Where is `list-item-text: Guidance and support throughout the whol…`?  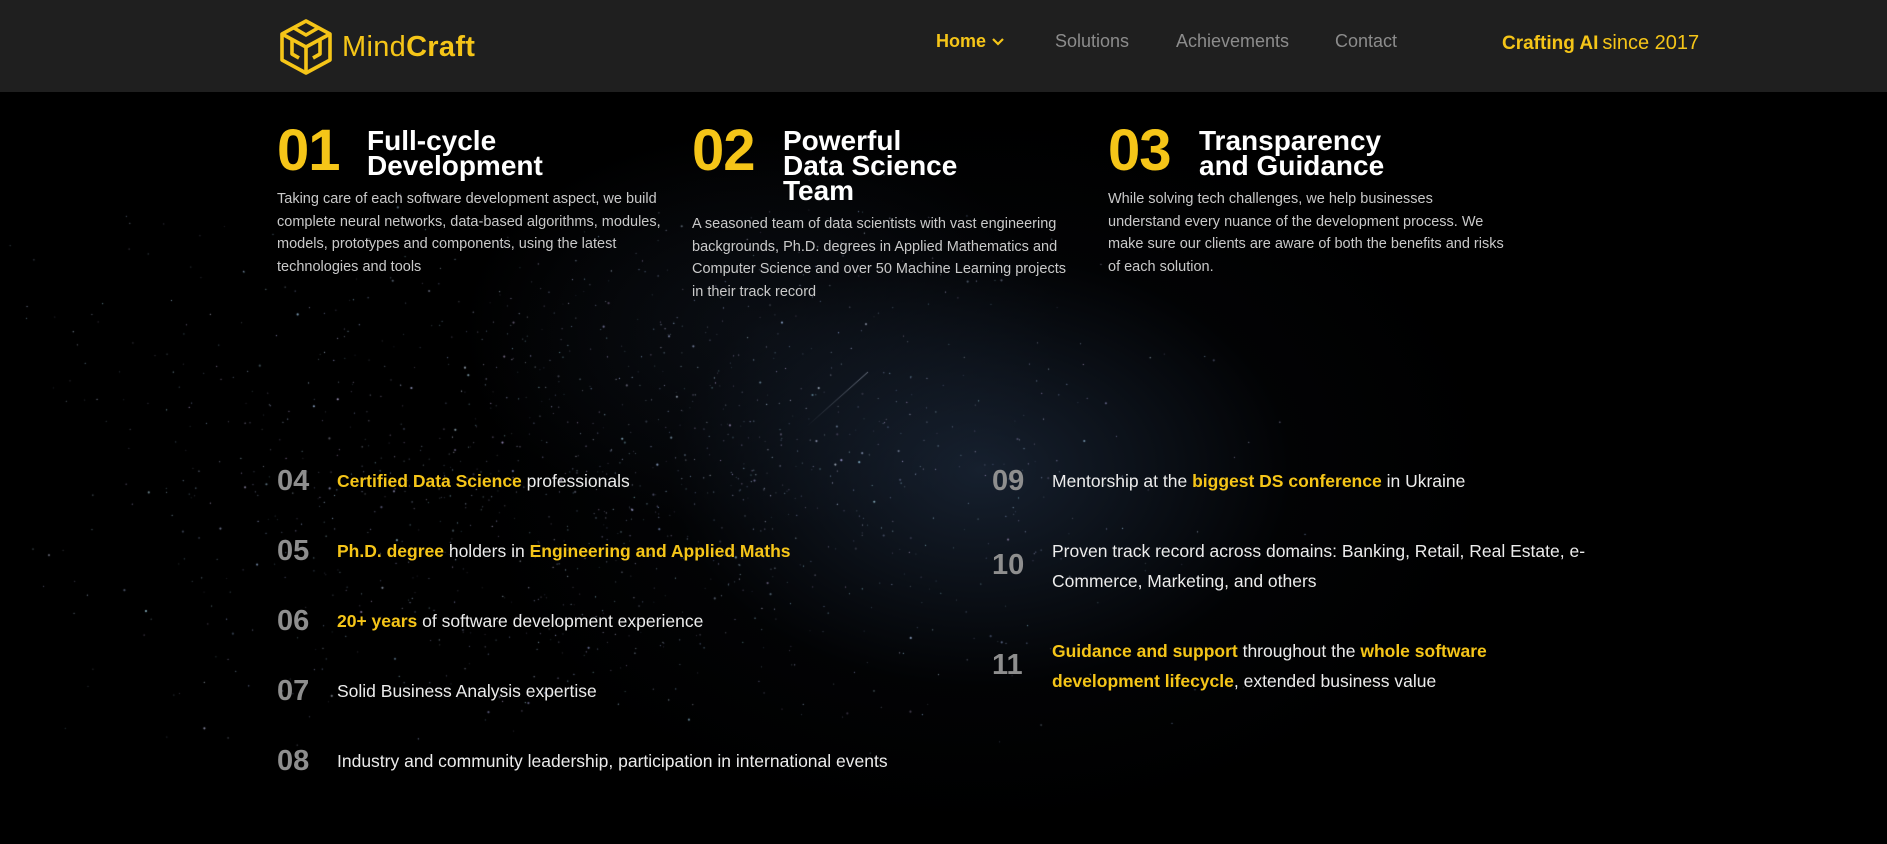
list-item-text: Guidance and support throughout the whol… is located at coordinates (1322, 666).